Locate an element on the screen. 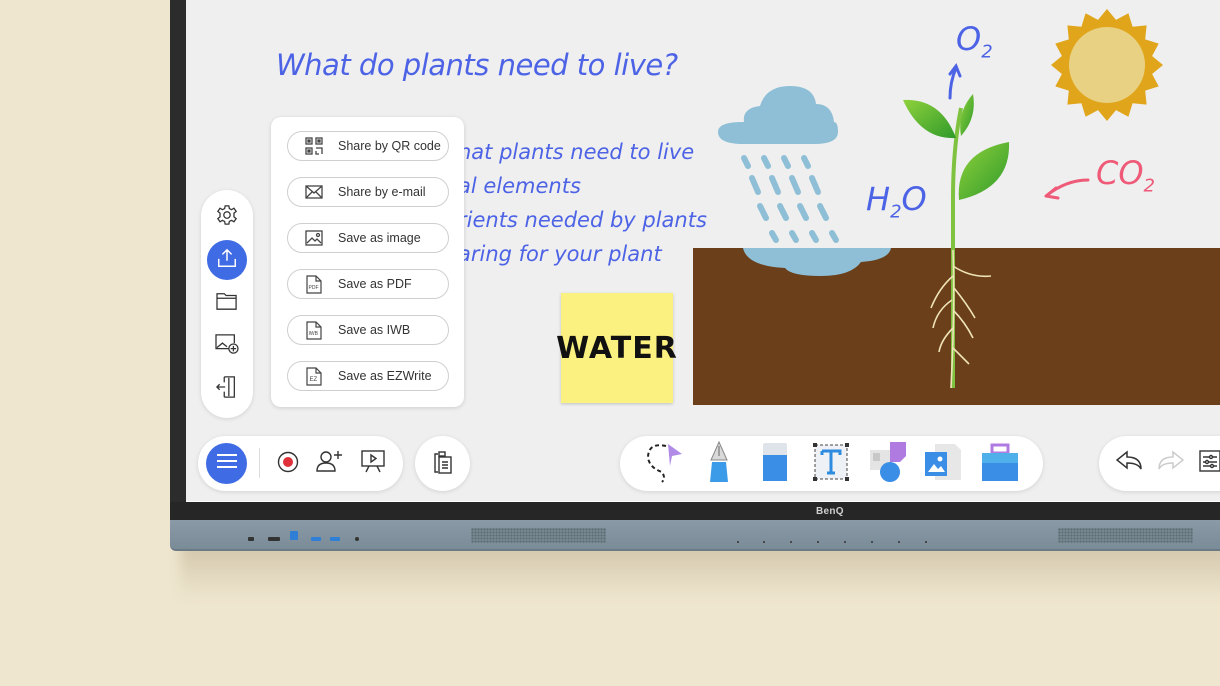 This screenshot has height=686, width=1220. lasso-select-tool is located at coordinates (665, 464).